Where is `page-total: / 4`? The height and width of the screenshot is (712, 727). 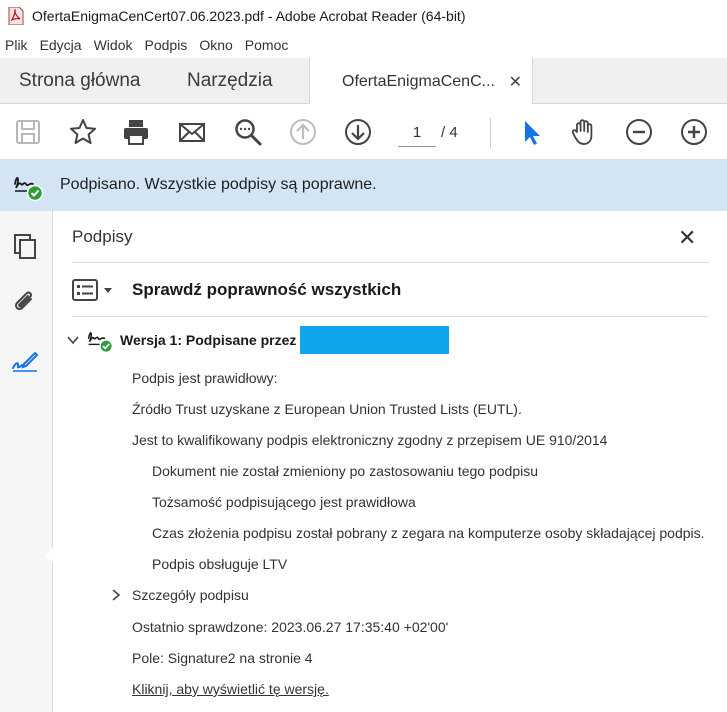 page-total: / 4 is located at coordinates (449, 132).